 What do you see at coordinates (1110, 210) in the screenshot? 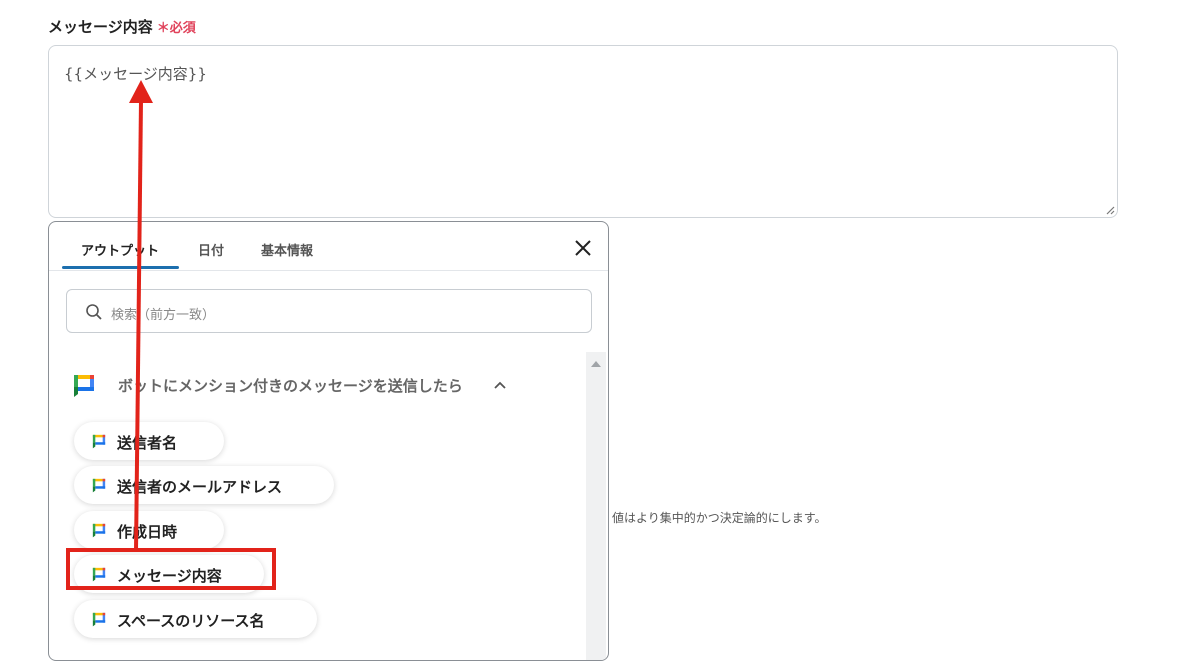
I see `resize-grip-icon` at bounding box center [1110, 210].